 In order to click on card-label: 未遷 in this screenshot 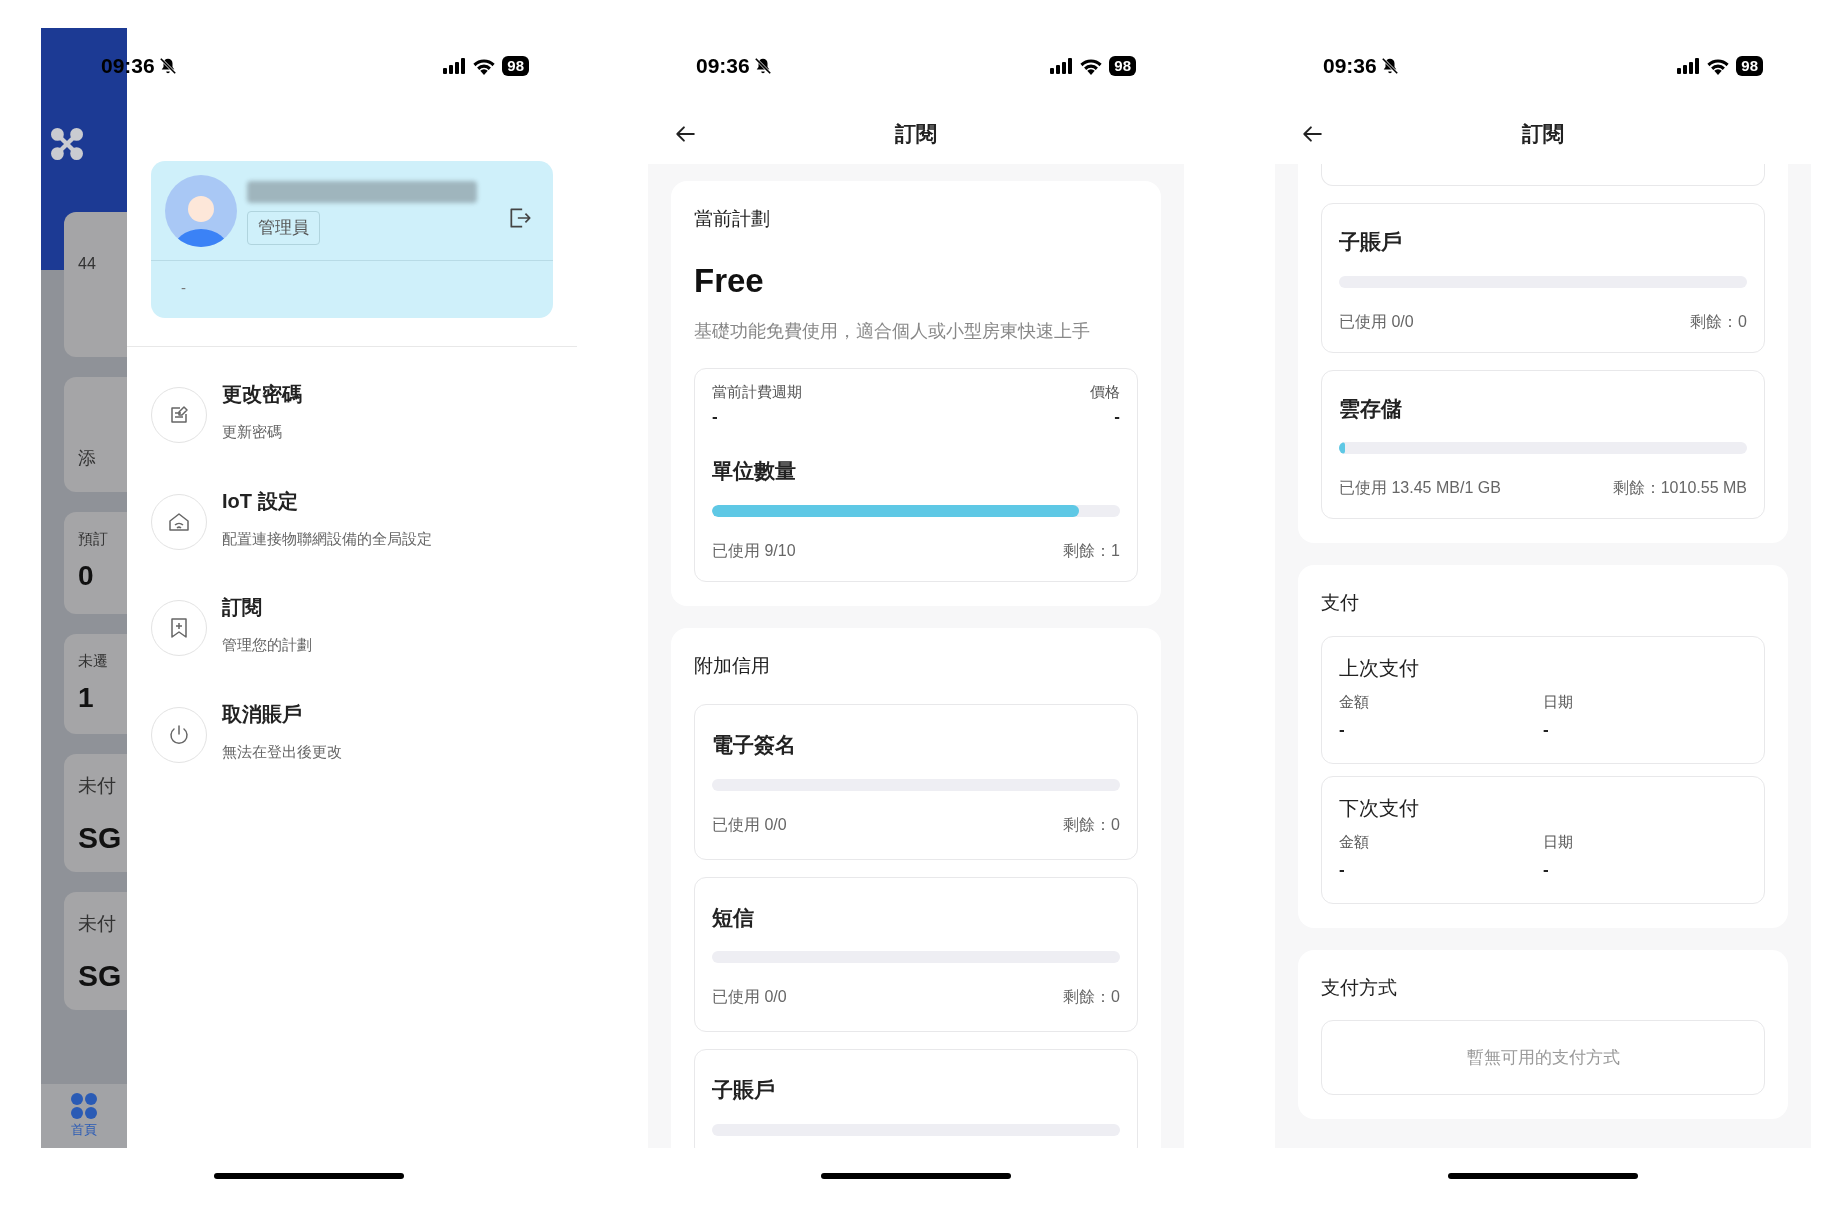, I will do `click(93, 661)`.